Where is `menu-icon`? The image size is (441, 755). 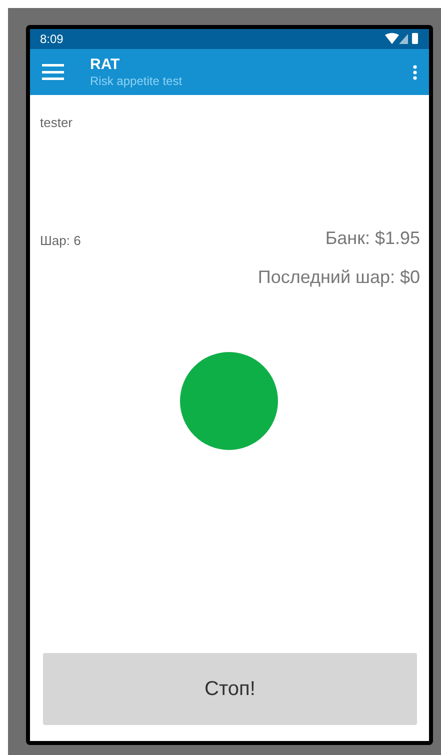 menu-icon is located at coordinates (53, 72).